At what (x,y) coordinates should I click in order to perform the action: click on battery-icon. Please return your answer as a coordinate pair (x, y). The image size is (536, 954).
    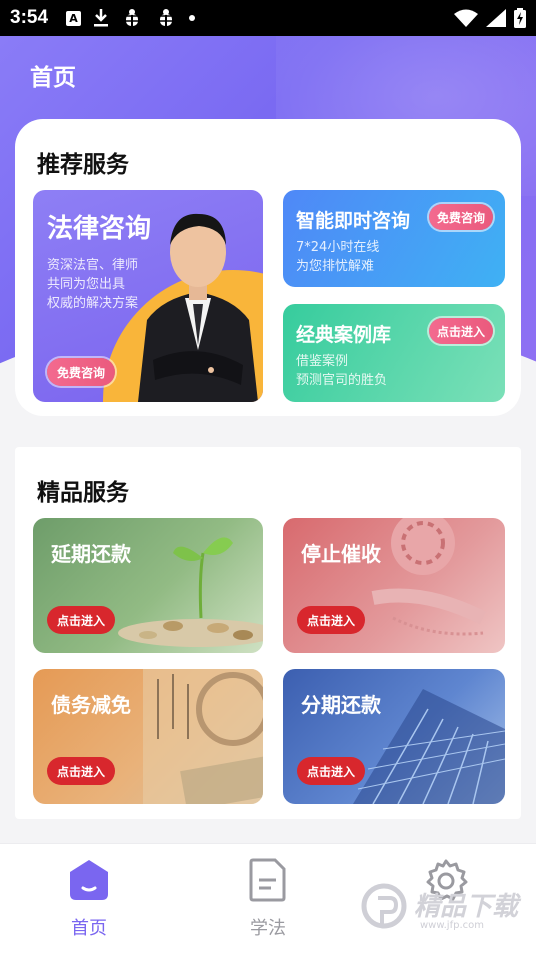
    Looking at the image, I should click on (520, 18).